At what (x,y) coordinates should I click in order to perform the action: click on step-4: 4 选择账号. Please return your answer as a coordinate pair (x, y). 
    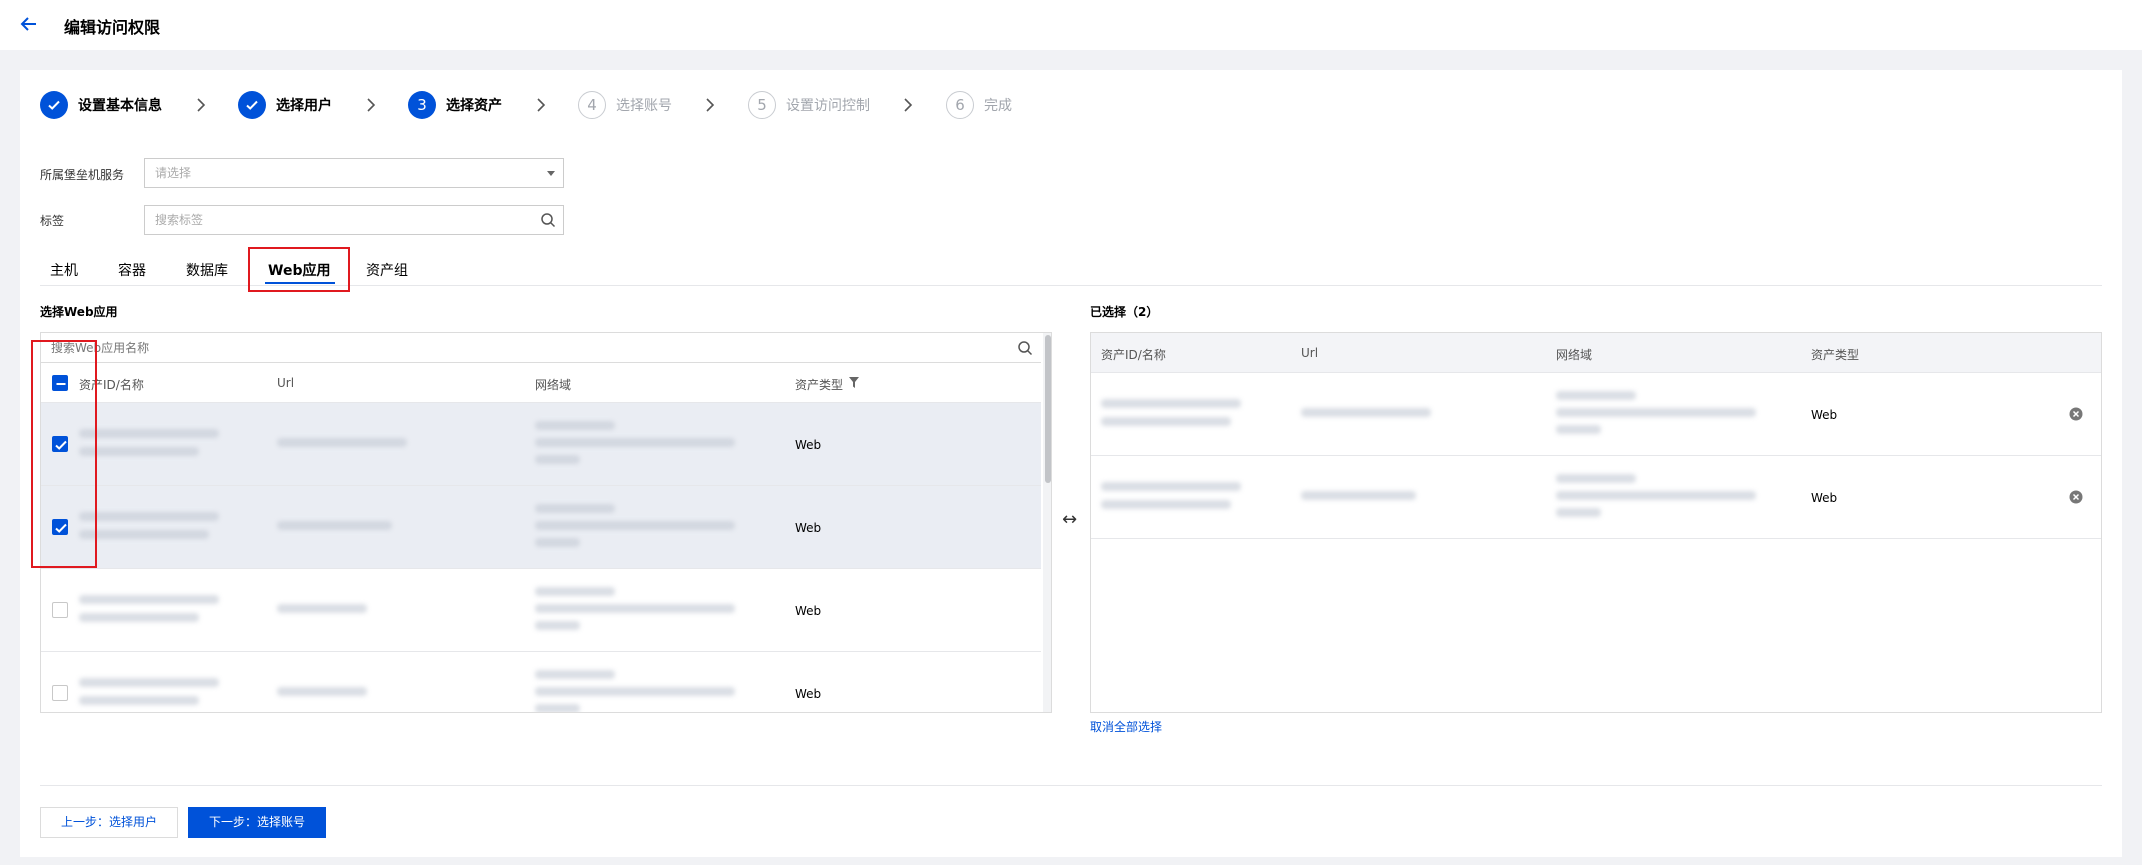
    Looking at the image, I should click on (625, 105).